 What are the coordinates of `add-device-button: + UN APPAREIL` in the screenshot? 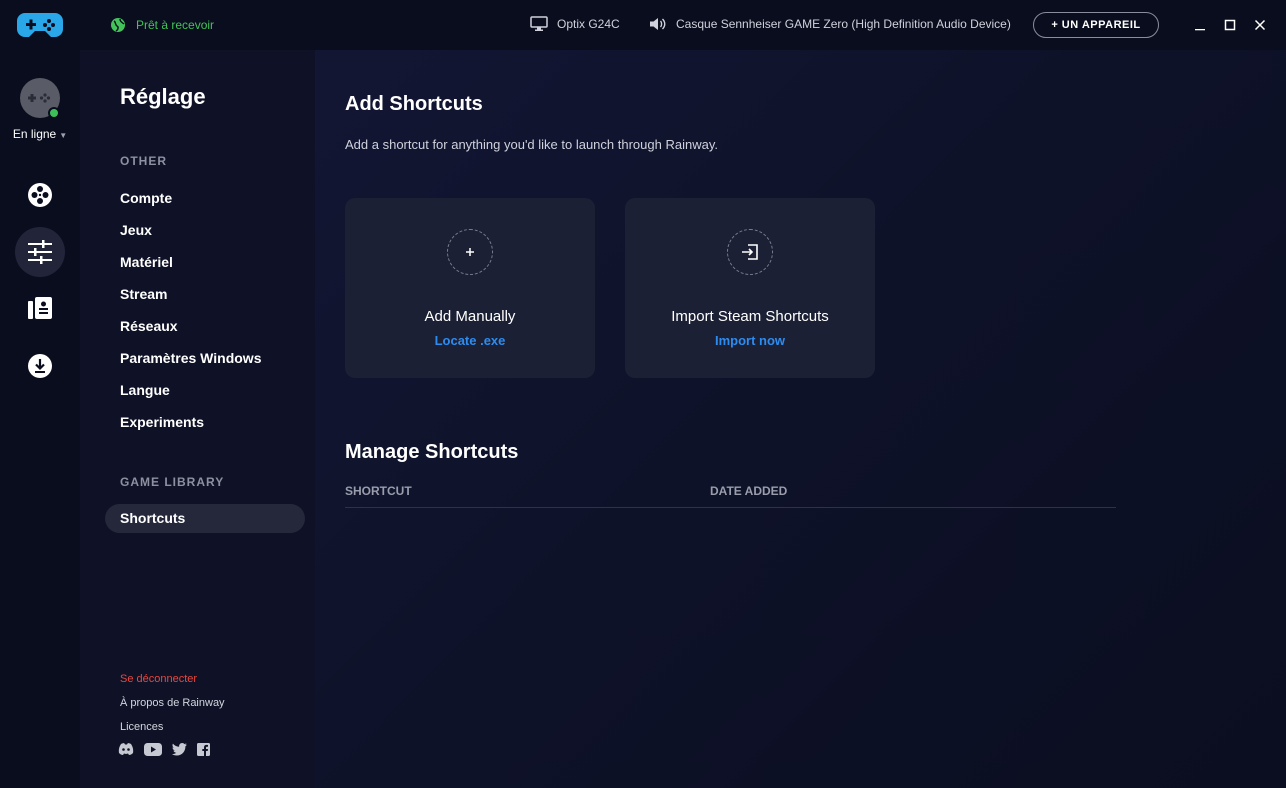 It's located at (1096, 25).